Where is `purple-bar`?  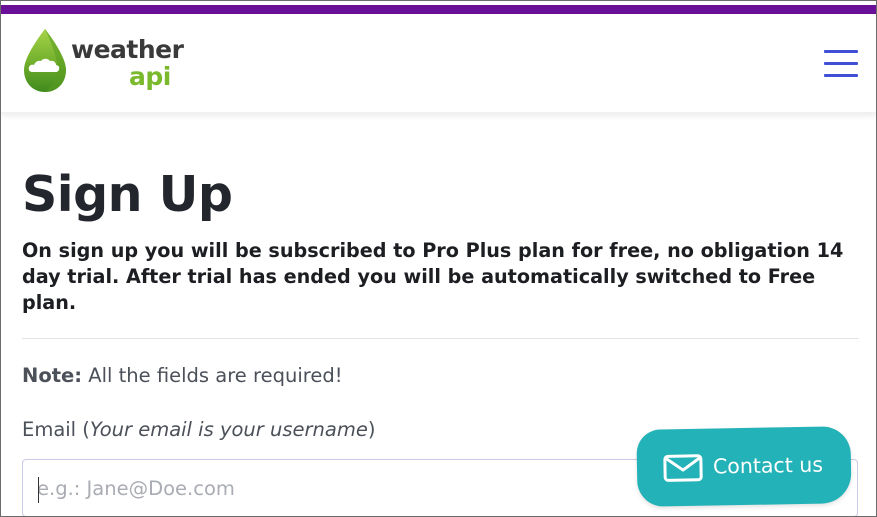 purple-bar is located at coordinates (438, 9).